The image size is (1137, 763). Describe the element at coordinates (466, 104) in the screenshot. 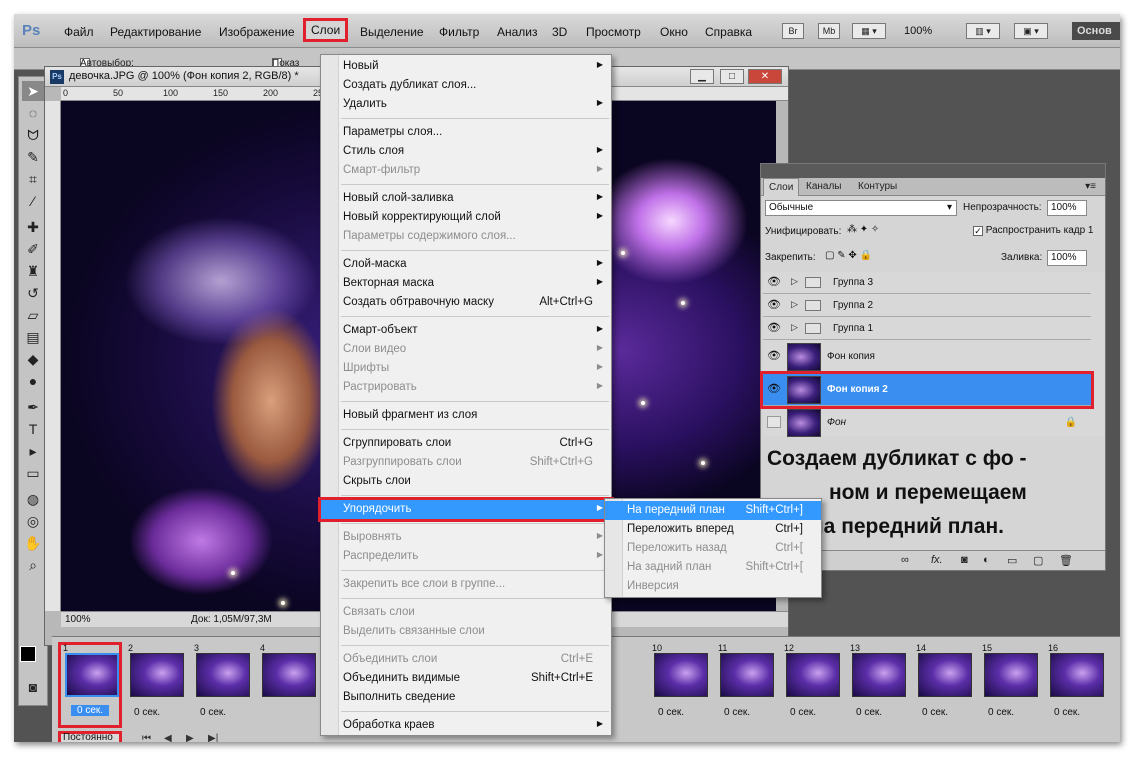

I see `menu-item: Удалить ▶` at that location.